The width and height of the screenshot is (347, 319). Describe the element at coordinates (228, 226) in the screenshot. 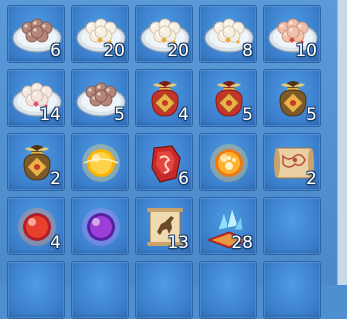

I see `inventory-slot: 28` at that location.